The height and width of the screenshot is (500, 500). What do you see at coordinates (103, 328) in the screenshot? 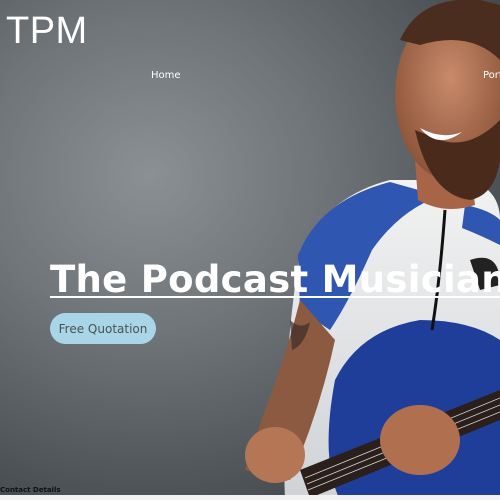
I see `free-quotation-button: Free Quotation` at bounding box center [103, 328].